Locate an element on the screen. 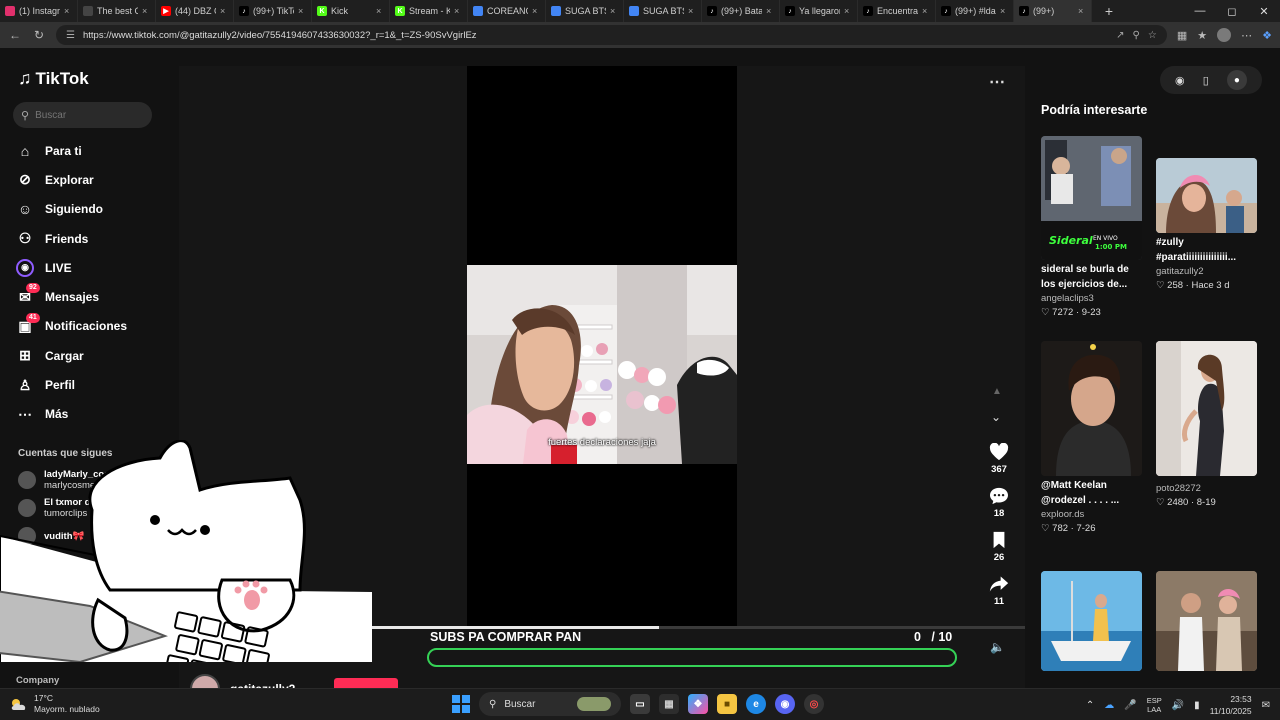 This screenshot has height=720, width=1280. sidebar-item-cargar: ⊞ Cargar is located at coordinates (91, 355).